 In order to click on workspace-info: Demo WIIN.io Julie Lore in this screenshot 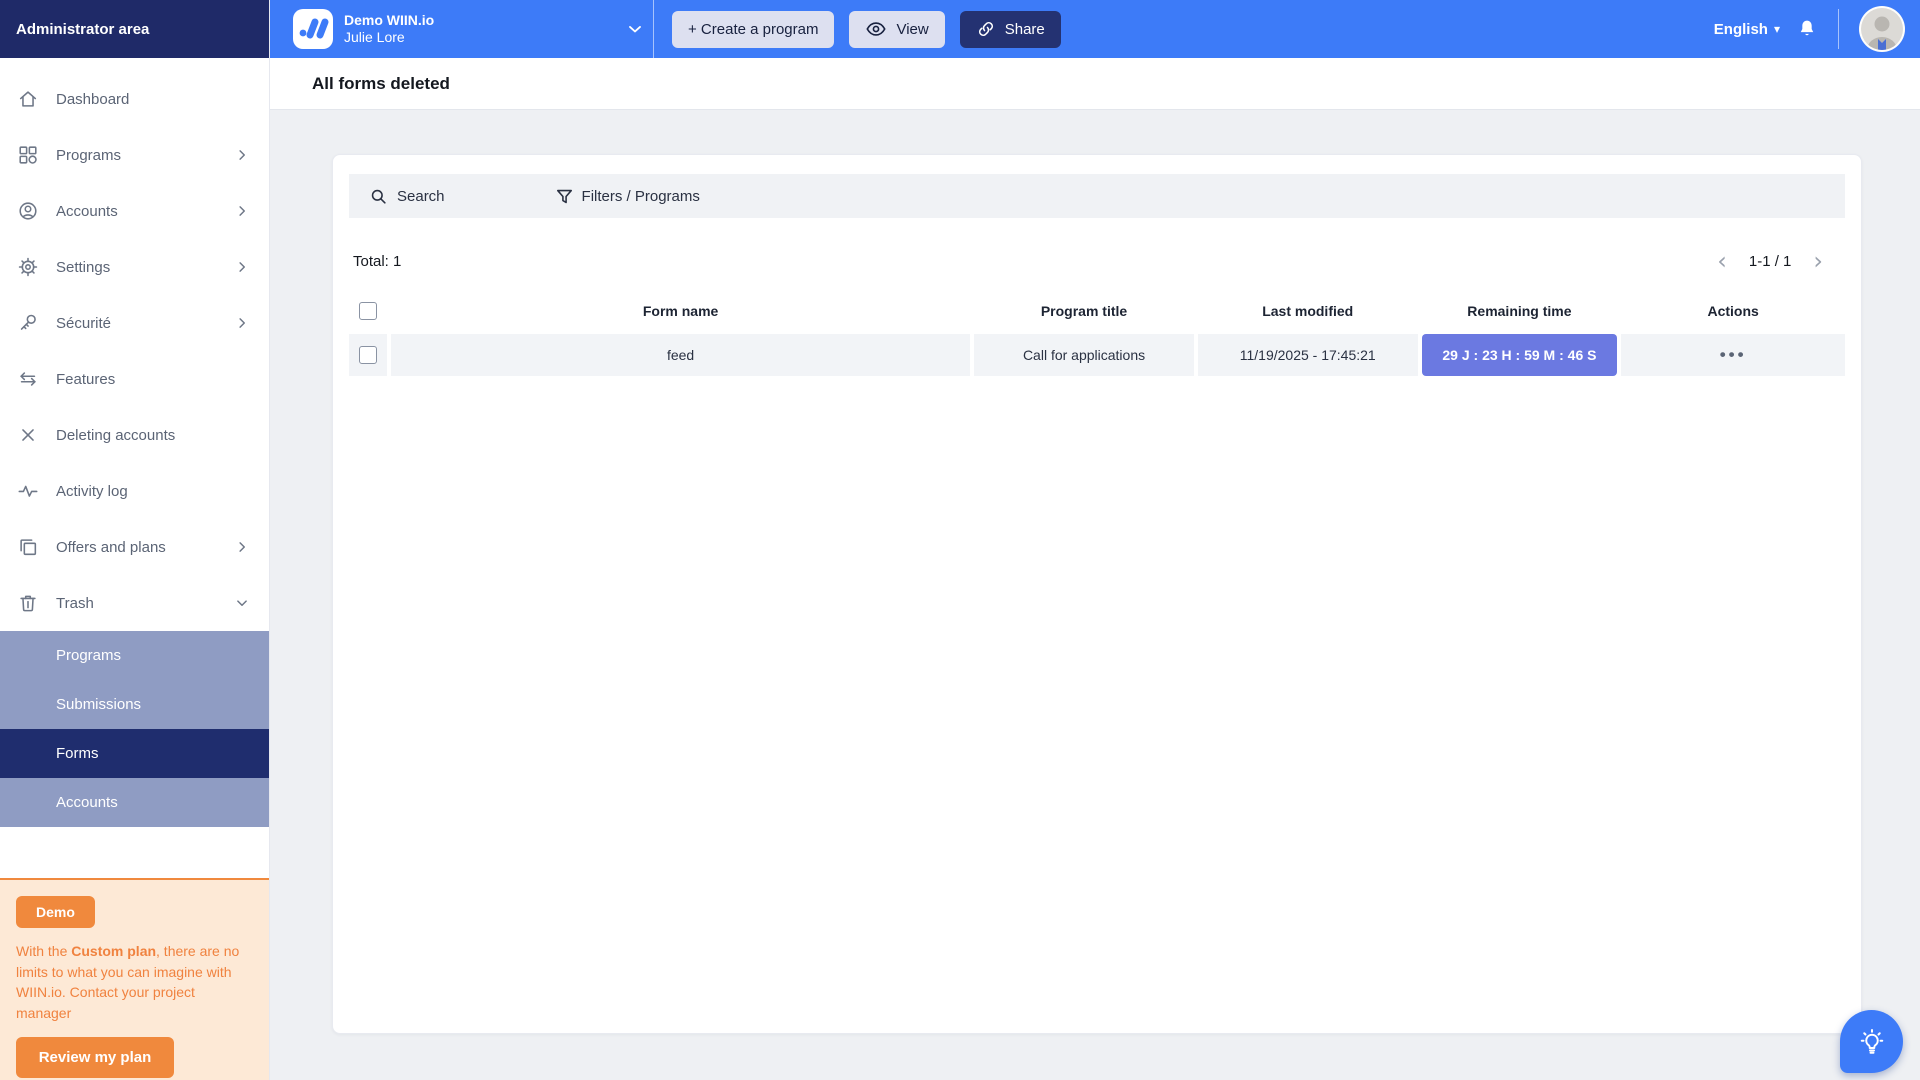, I will do `click(389, 29)`.